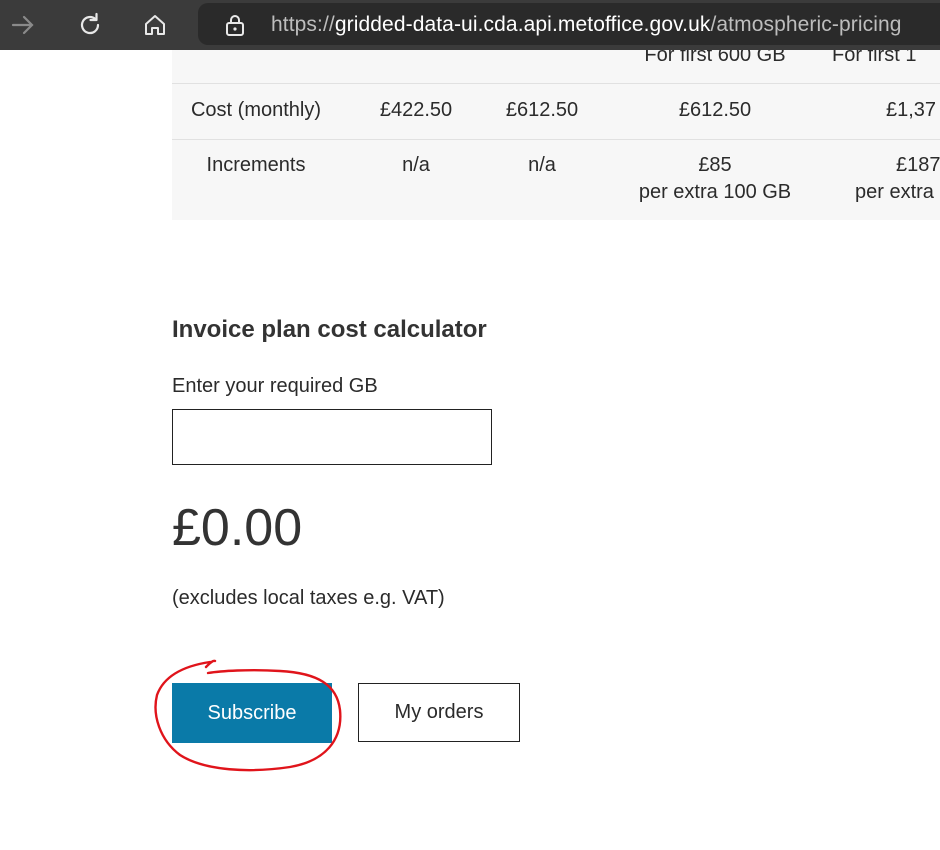 The image size is (940, 850). I want to click on table-header-cell: For first 1, so click(874, 58).